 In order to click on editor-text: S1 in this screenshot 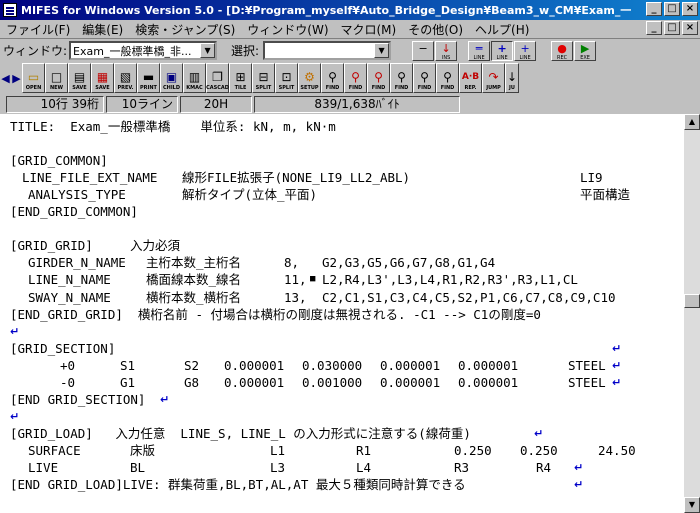, I will do `click(128, 365)`.